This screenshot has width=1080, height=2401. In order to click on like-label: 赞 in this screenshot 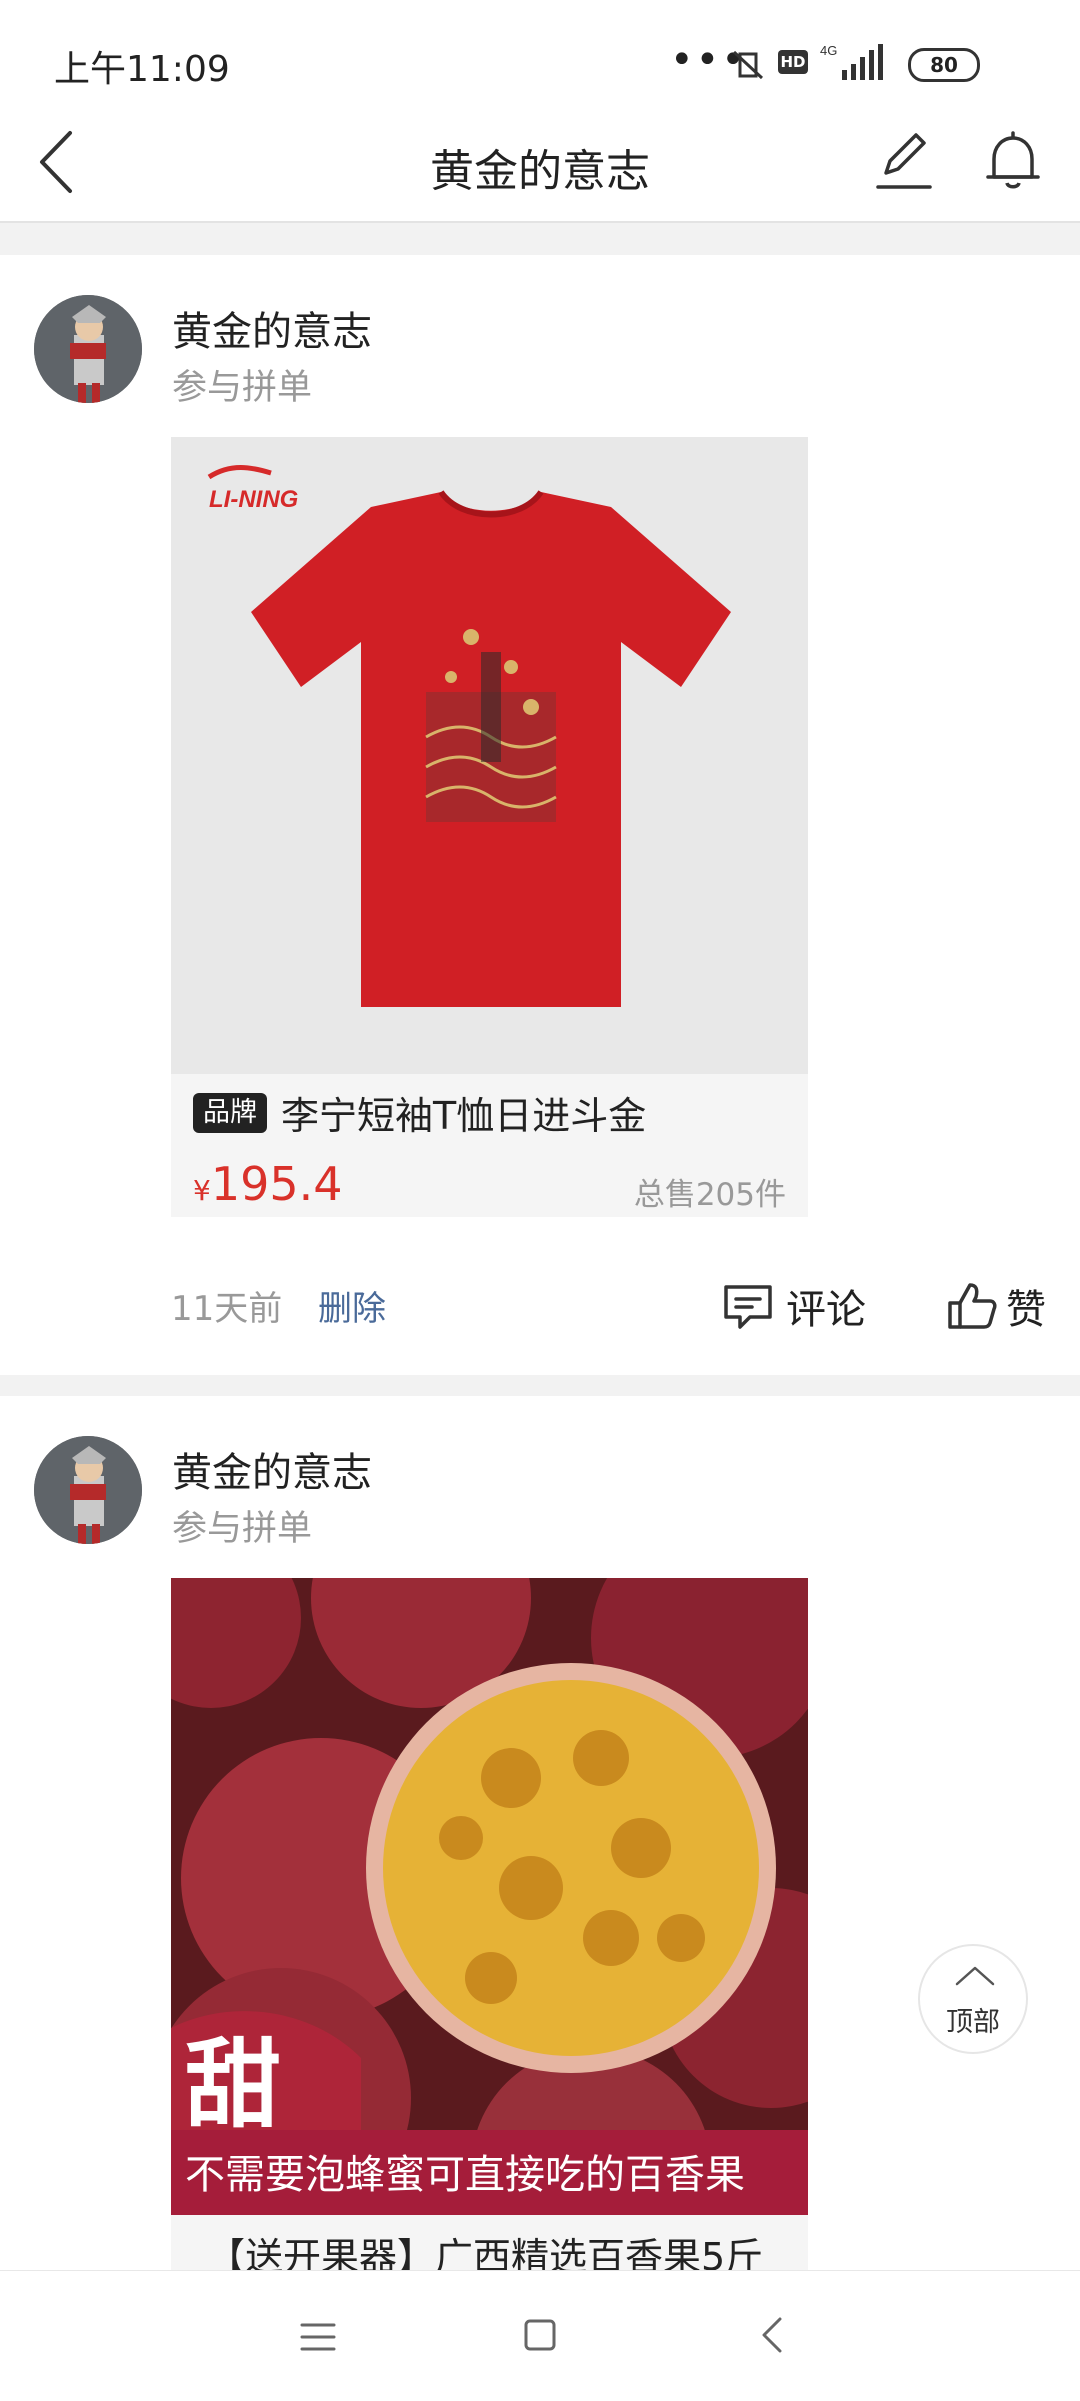, I will do `click(1026, 1310)`.